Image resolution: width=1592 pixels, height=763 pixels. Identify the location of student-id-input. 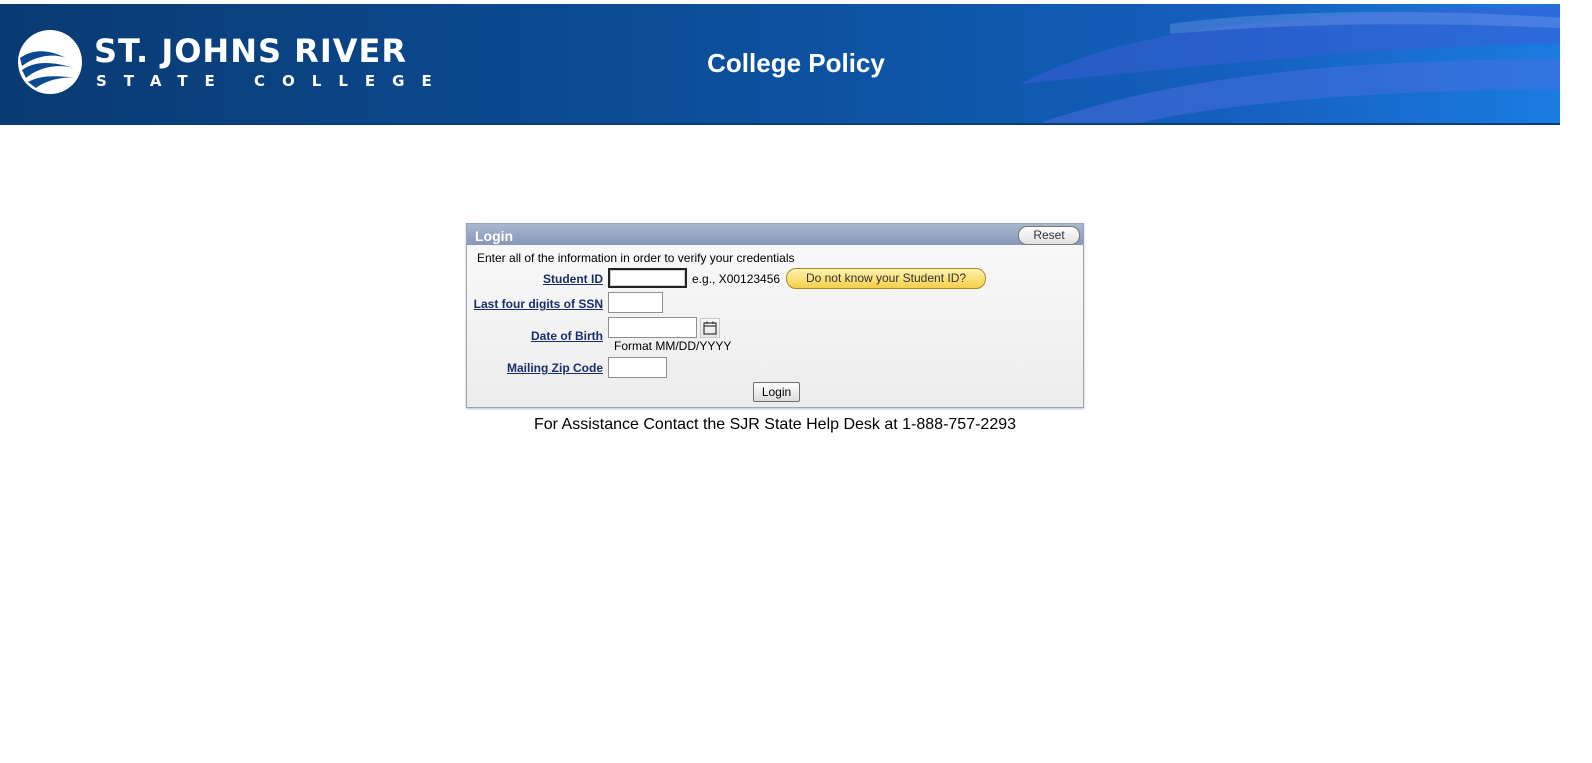
(647, 278).